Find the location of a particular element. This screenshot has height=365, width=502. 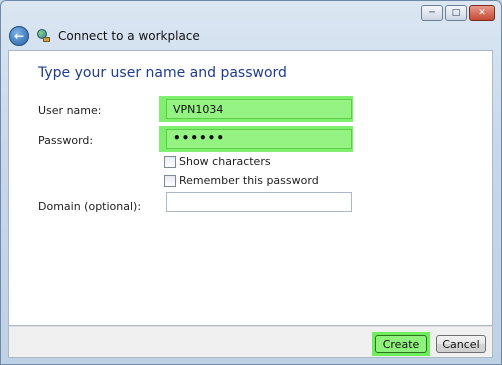

remember-password-checkbox is located at coordinates (170, 180).